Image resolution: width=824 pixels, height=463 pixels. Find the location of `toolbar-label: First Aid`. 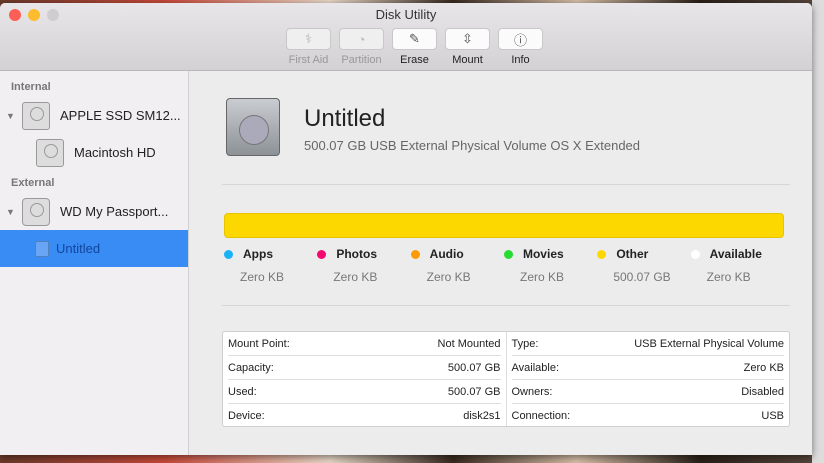

toolbar-label: First Aid is located at coordinates (308, 60).